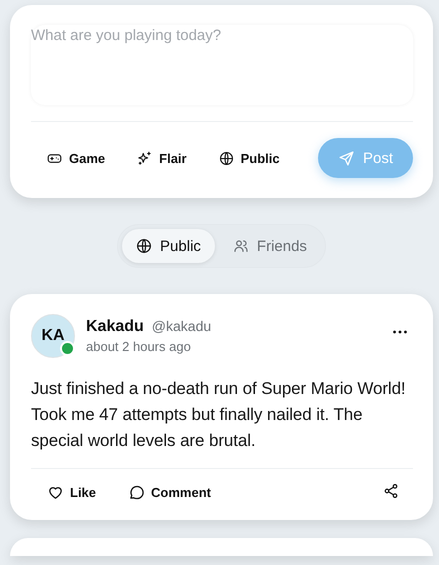 The width and height of the screenshot is (439, 565). Describe the element at coordinates (137, 492) in the screenshot. I see `speech-bubble-icon` at that location.